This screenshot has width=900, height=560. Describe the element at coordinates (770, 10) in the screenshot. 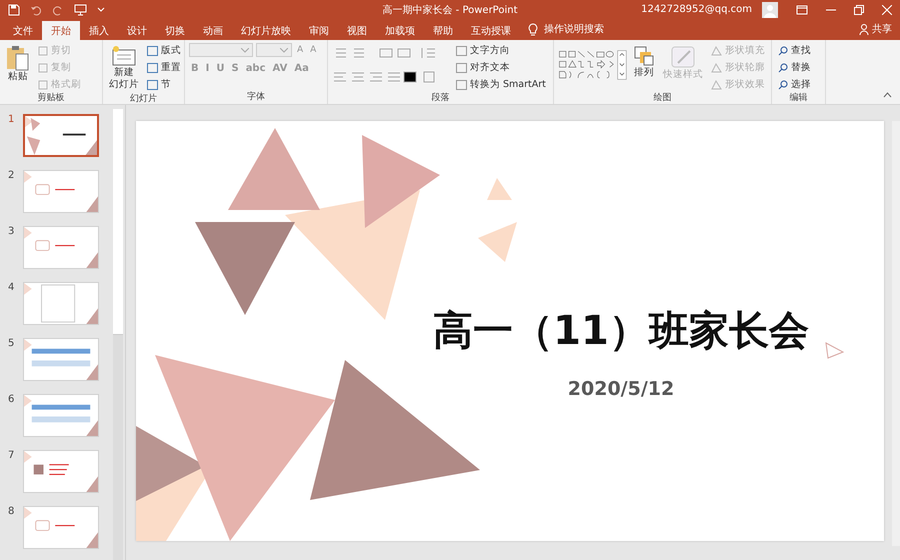

I see `avatar-icon` at that location.